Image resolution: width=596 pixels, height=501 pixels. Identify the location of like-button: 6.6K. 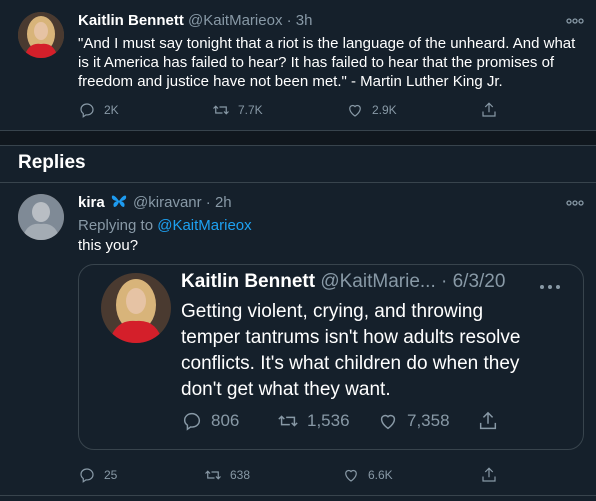
(411, 475).